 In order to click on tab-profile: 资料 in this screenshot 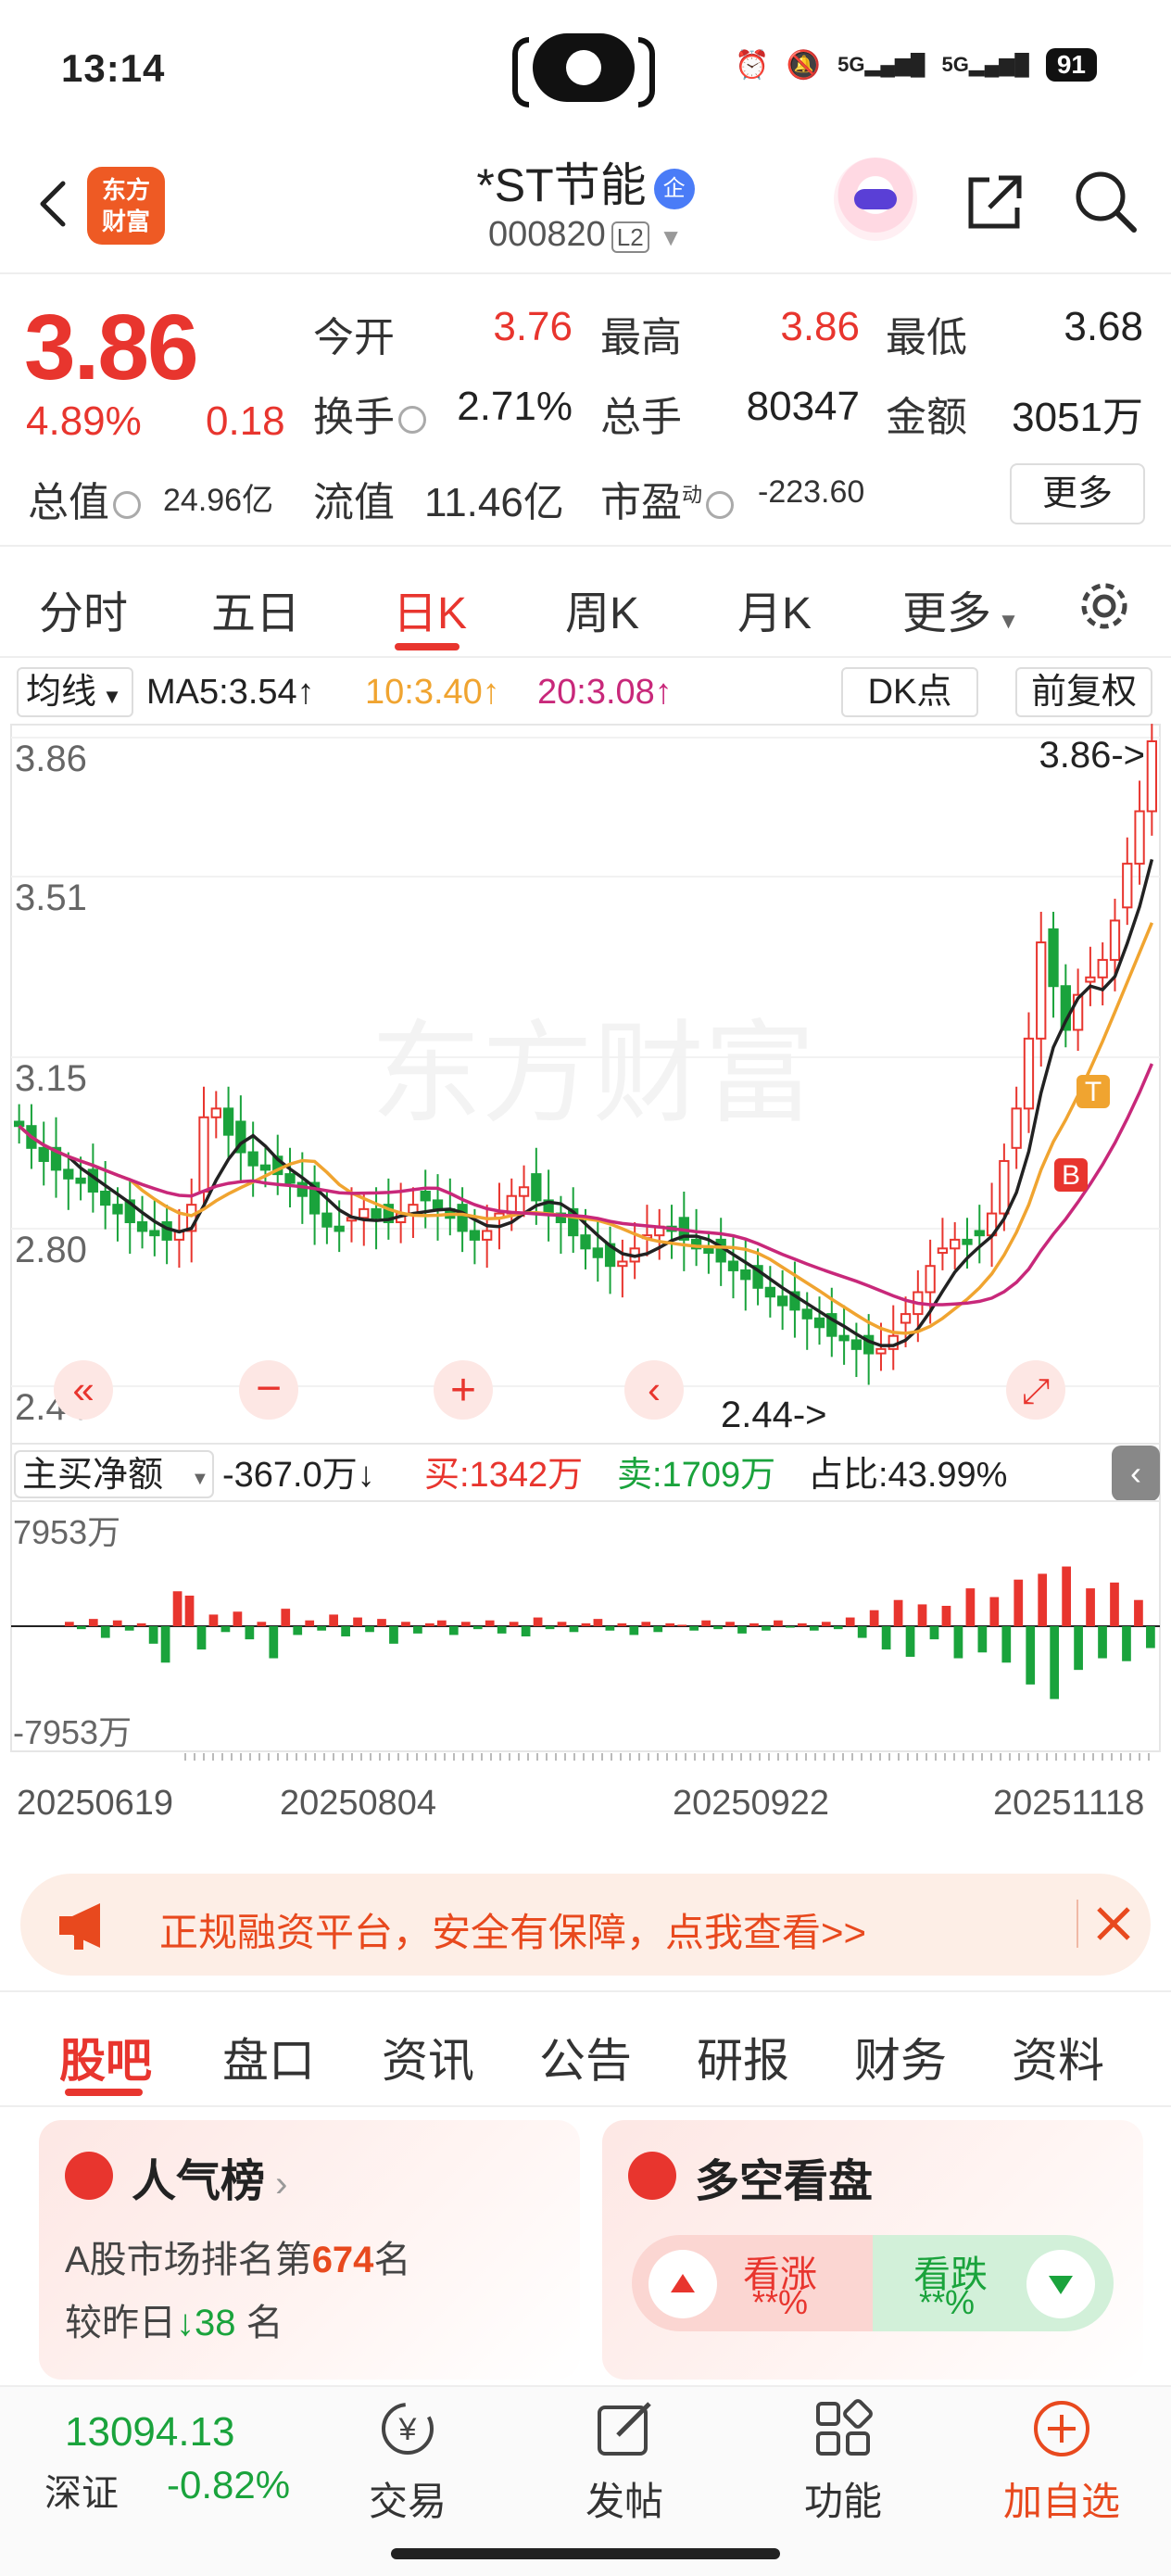, I will do `click(1058, 2057)`.